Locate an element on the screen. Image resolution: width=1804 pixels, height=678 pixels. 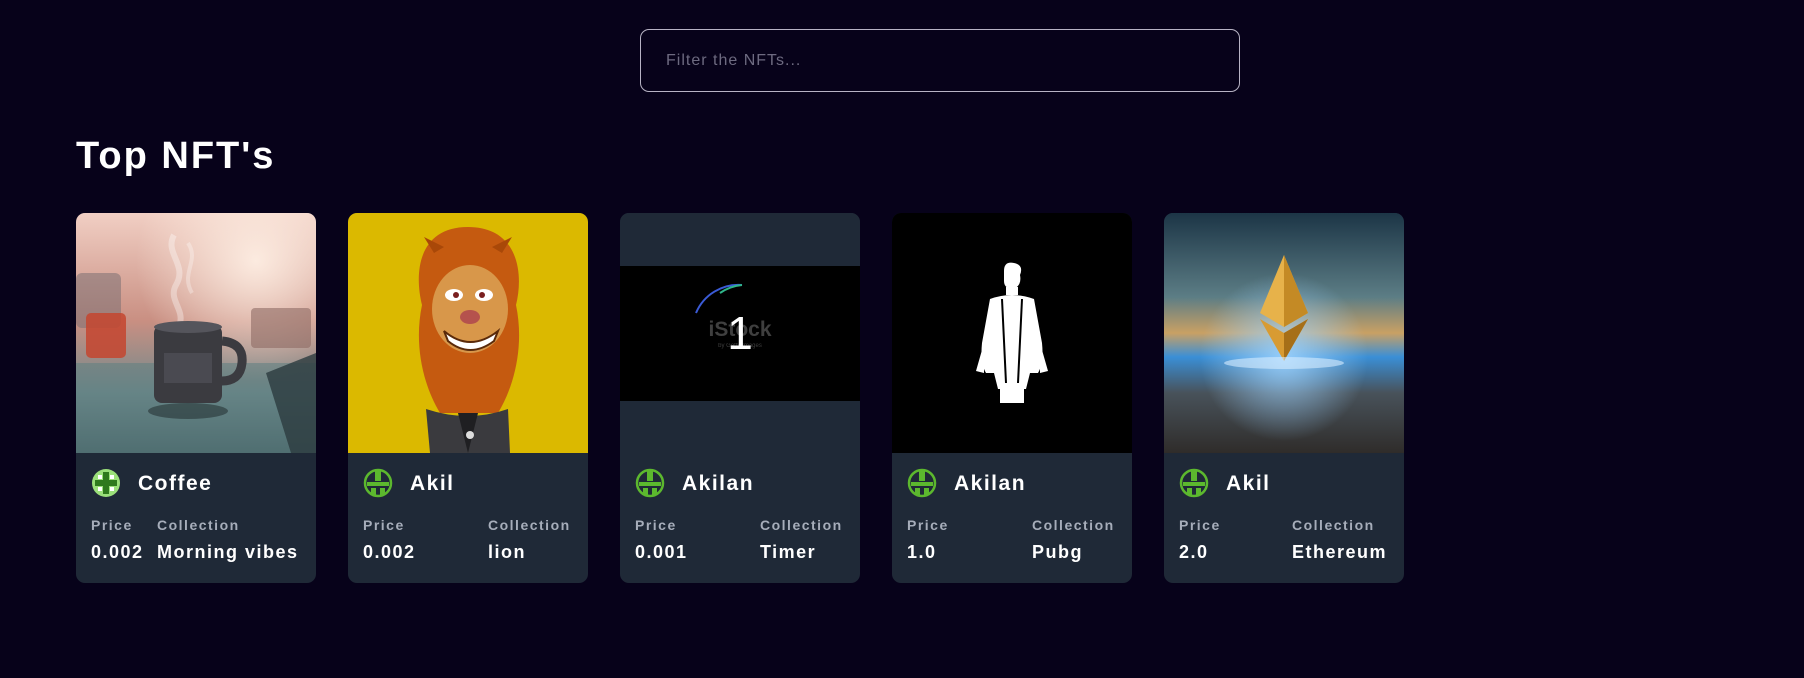
nft-card-info: Akil Price Collection 2.0 Ethereum is located at coordinates (1284, 518).